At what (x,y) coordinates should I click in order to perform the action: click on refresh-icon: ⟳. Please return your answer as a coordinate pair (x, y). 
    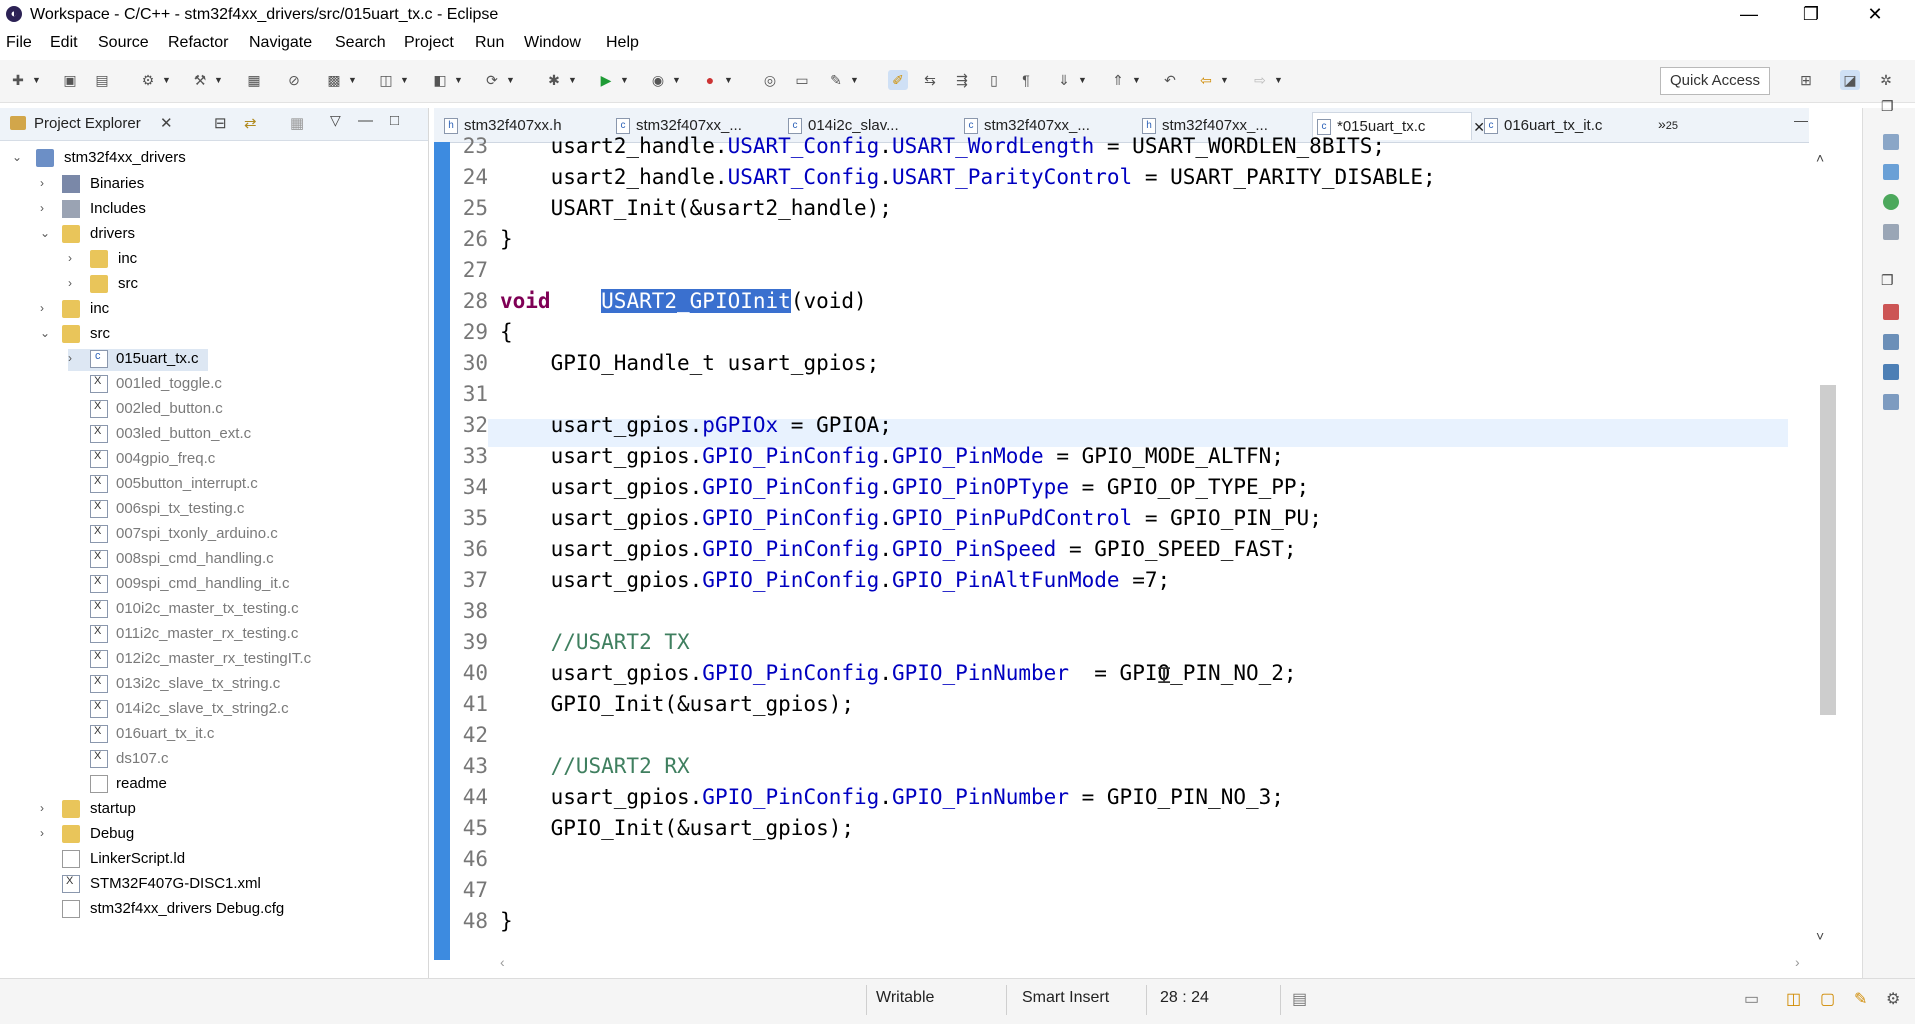
    Looking at the image, I should click on (492, 80).